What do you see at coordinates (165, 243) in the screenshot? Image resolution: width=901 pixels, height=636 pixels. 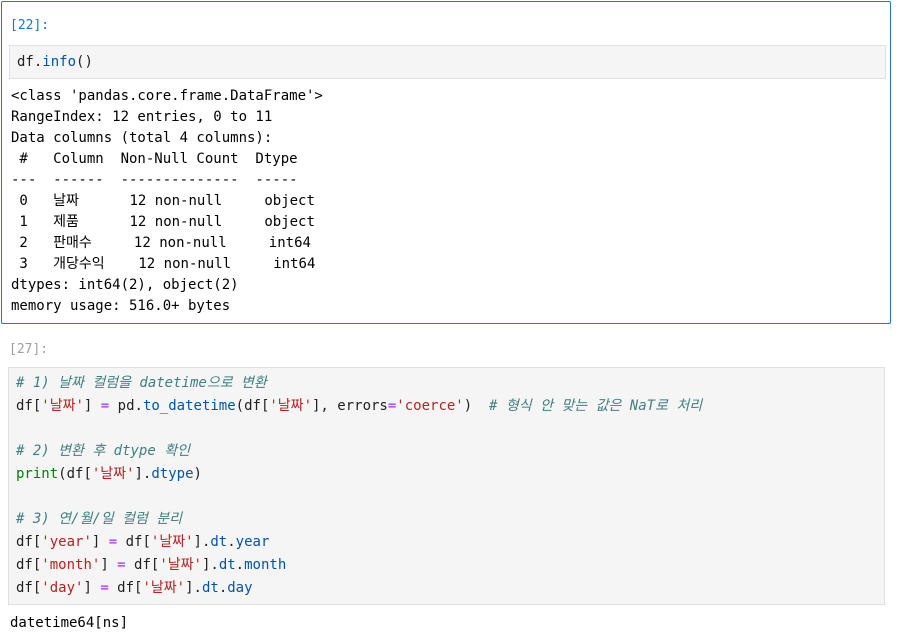 I see `output-line: 2 판매수 12 non-null int64` at bounding box center [165, 243].